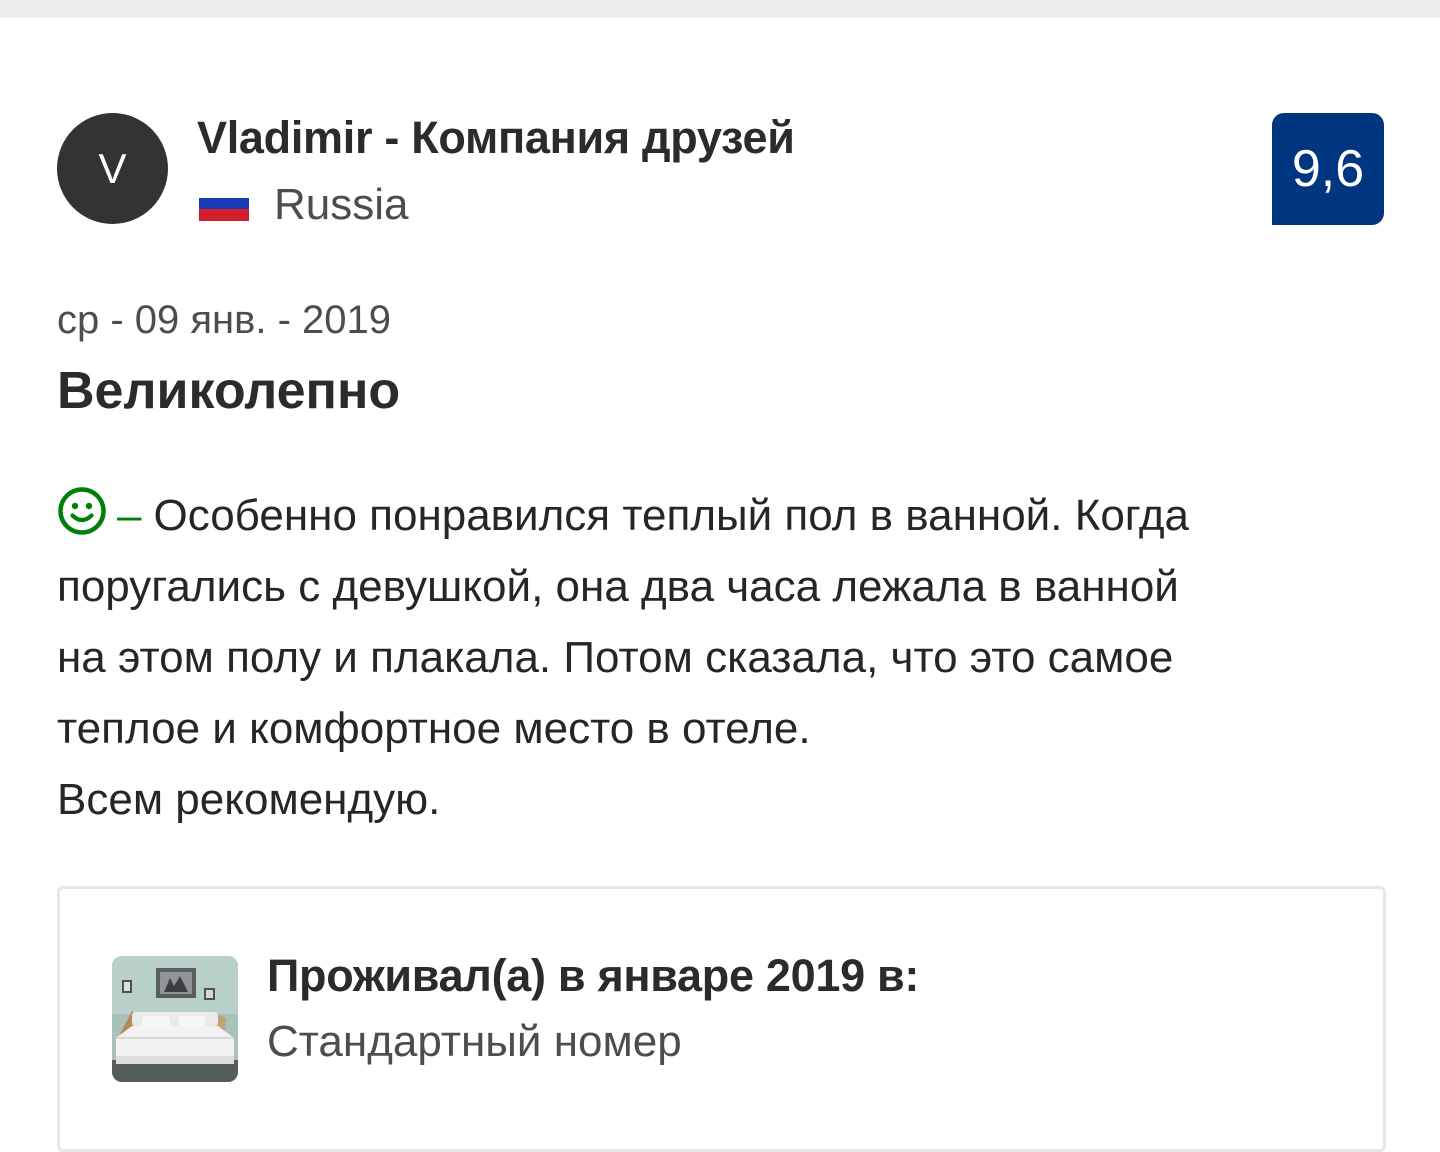 This screenshot has height=1152, width=1440. Describe the element at coordinates (224, 203) in the screenshot. I see `russia-flag-icon` at that location.